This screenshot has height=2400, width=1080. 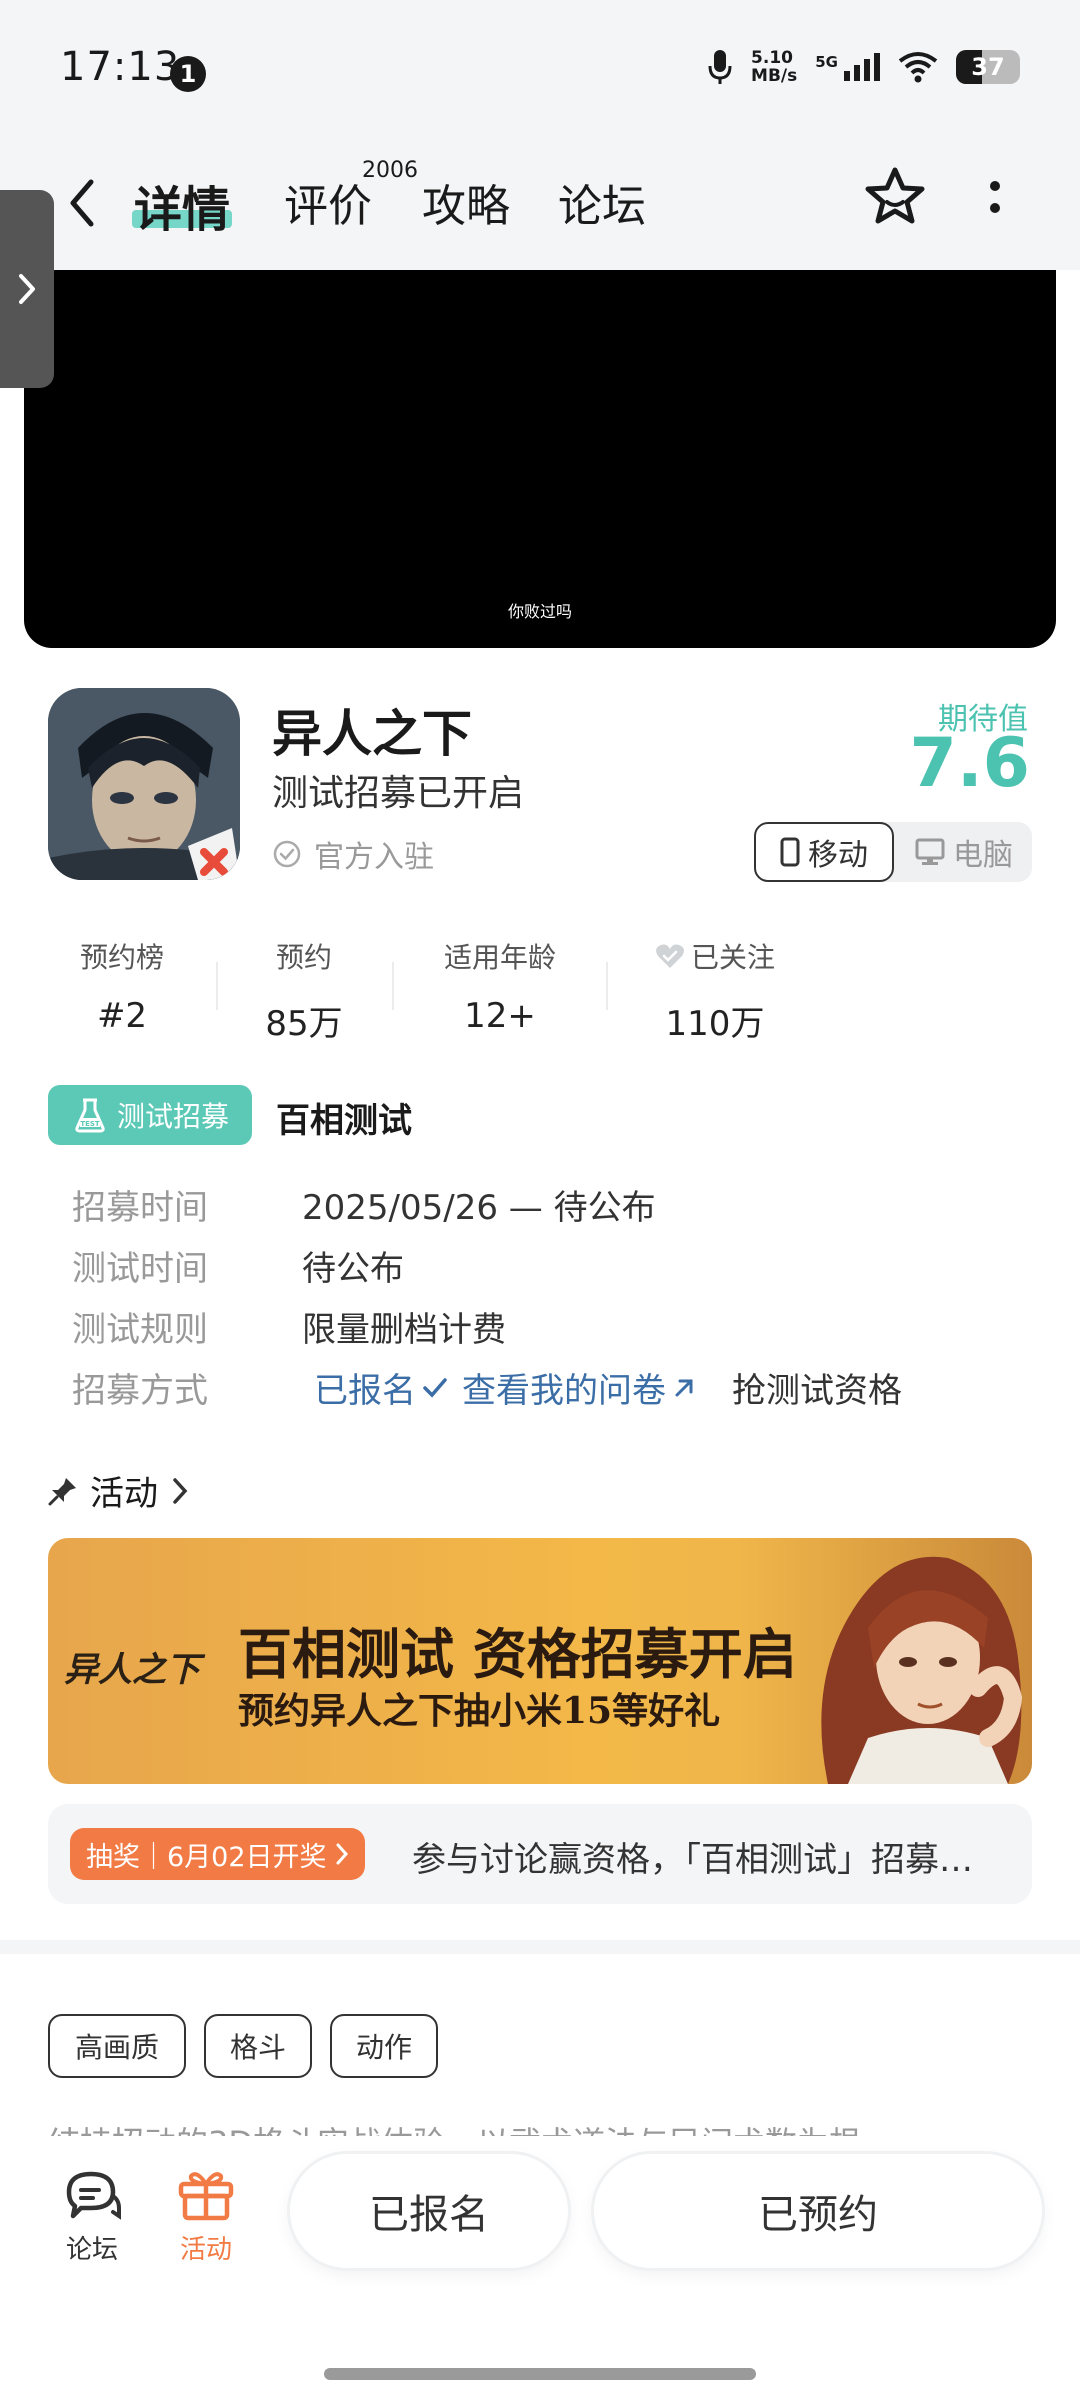 I want to click on top-nav: 详情 评价 2006 攻略 论坛, so click(x=540, y=205).